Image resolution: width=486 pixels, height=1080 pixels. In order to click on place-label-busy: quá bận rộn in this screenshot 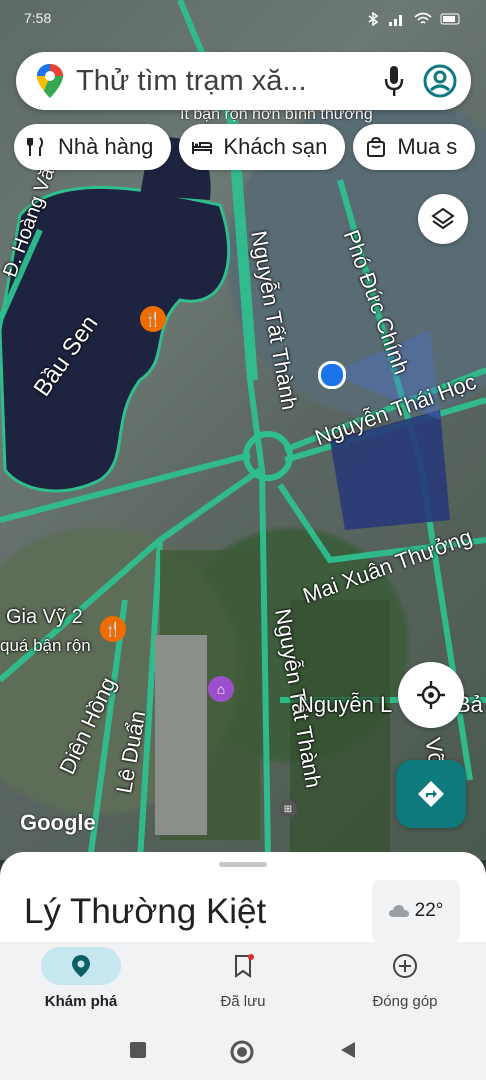, I will do `click(45, 645)`.